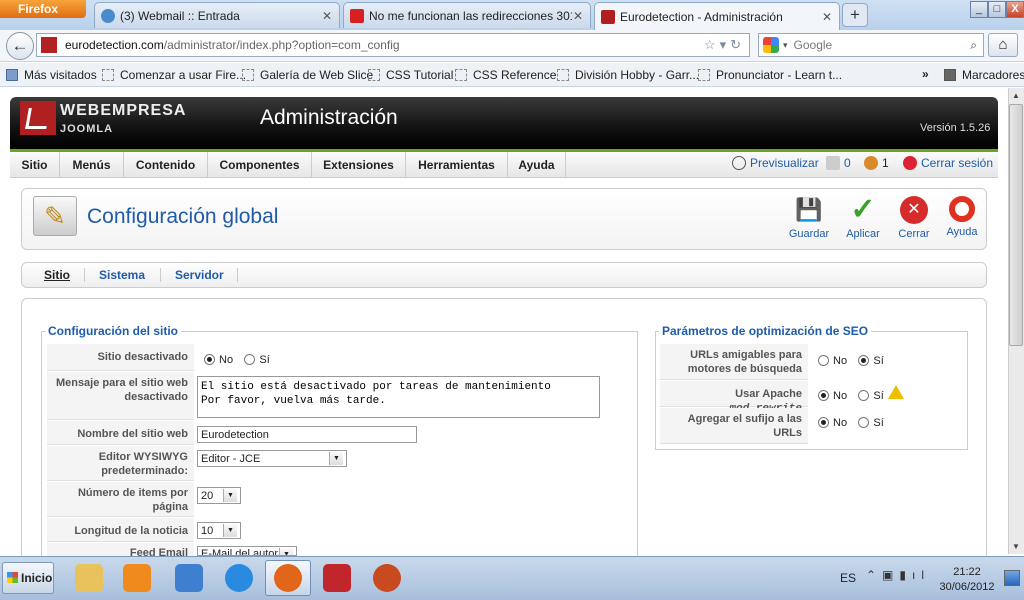  What do you see at coordinates (1016, 96) in the screenshot?
I see `scroll-up-arrow-icon: ▲` at bounding box center [1016, 96].